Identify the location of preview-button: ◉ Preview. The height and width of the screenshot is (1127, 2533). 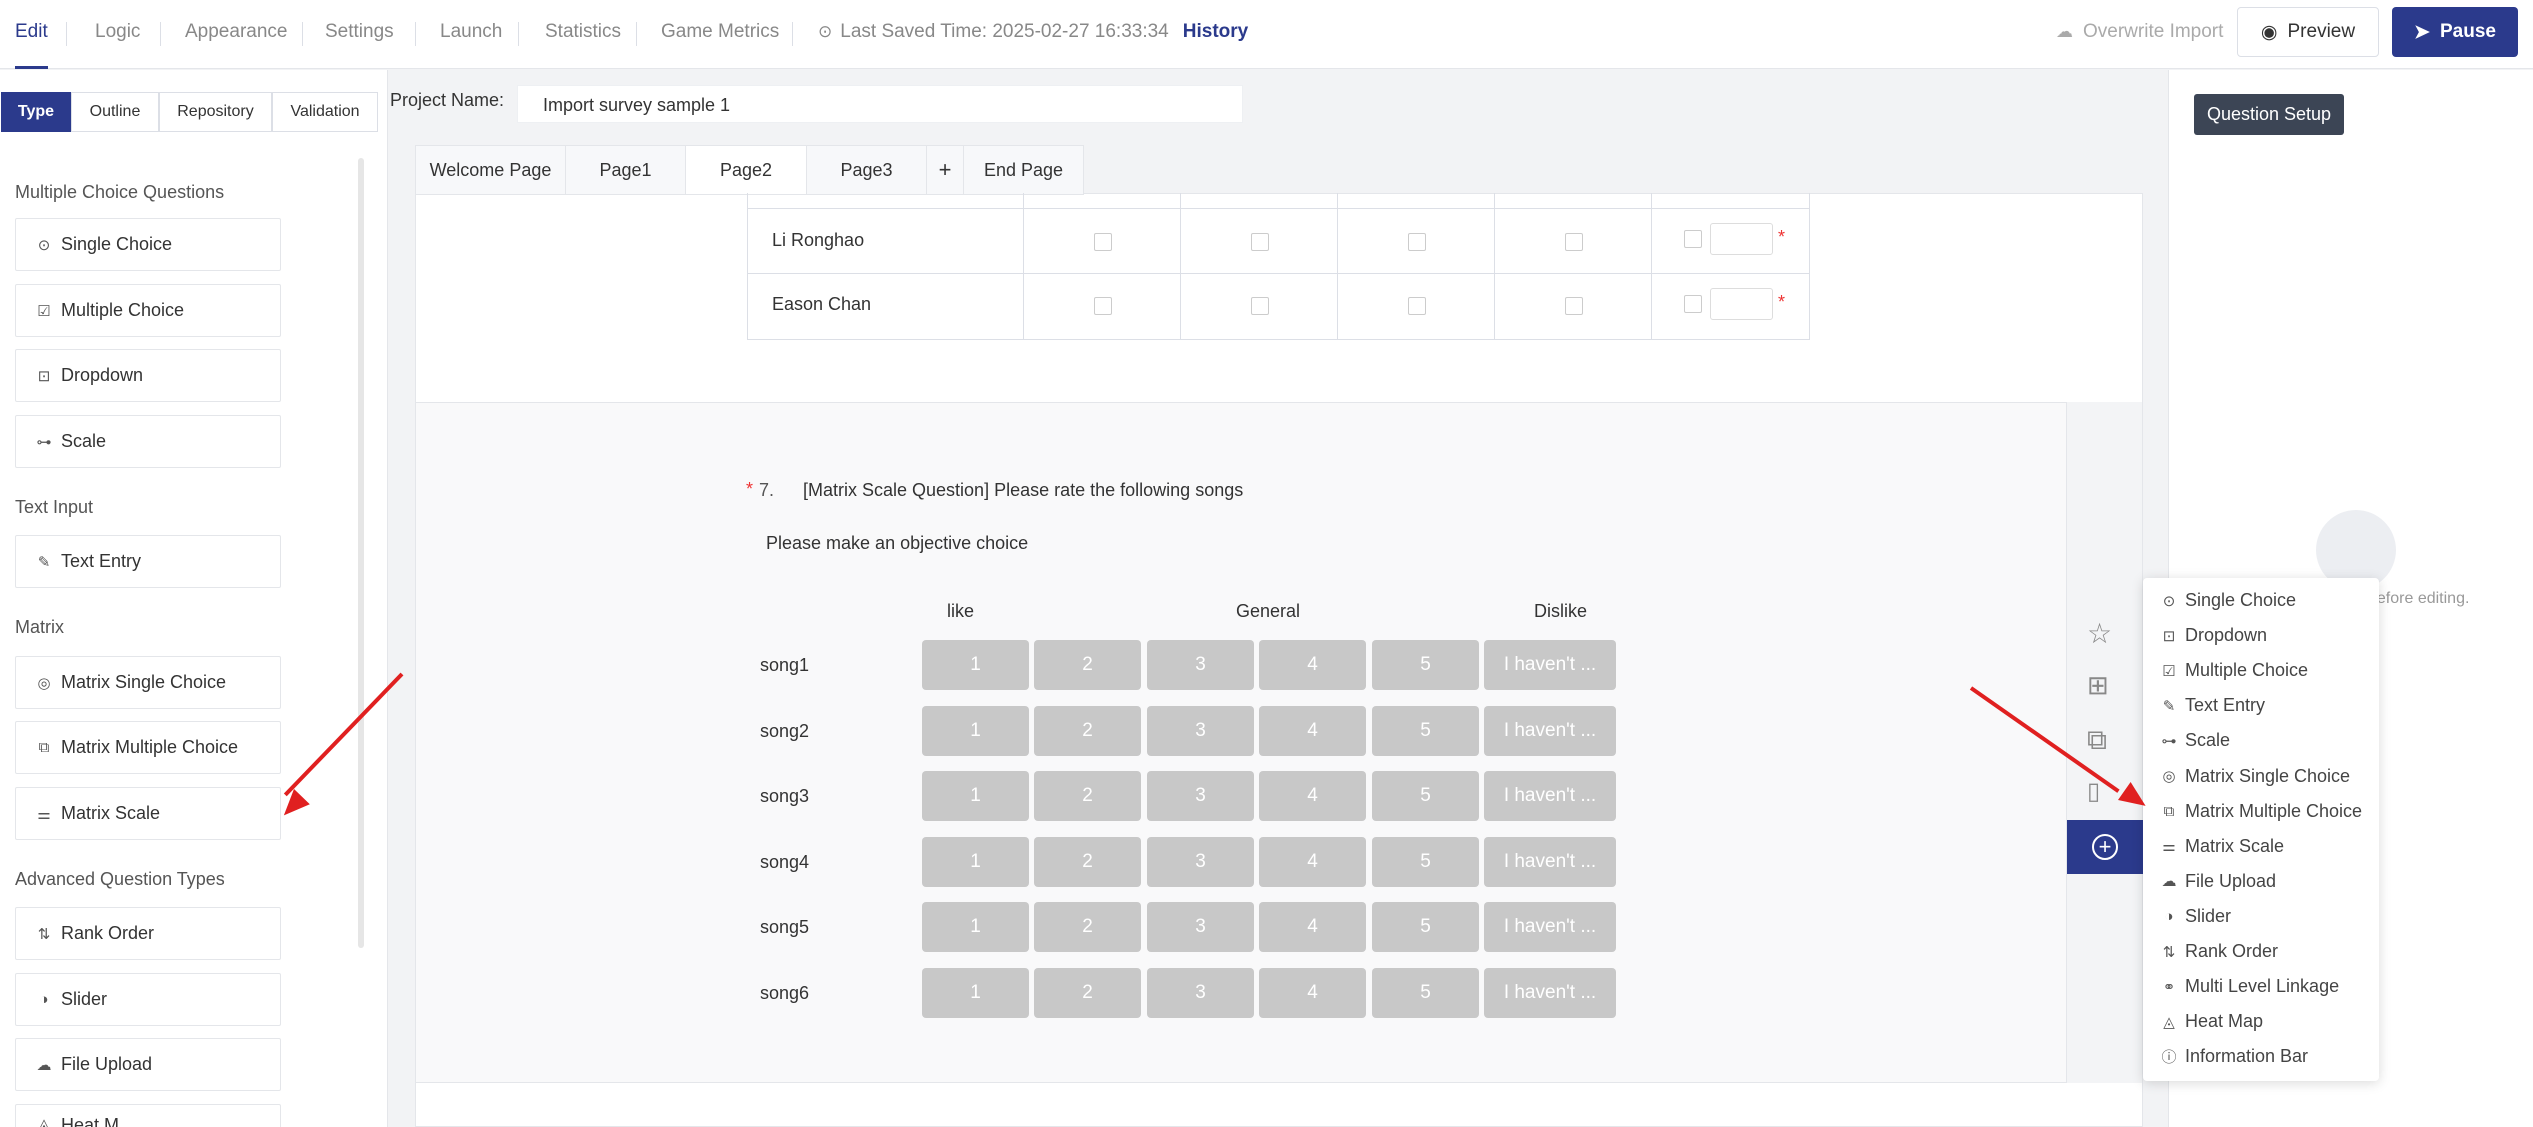
(2308, 32).